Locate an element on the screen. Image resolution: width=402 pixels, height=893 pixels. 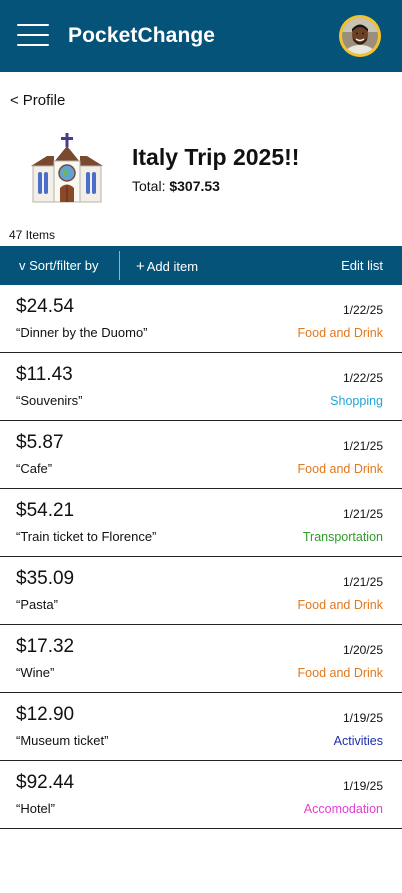
user-avatar is located at coordinates (360, 36).